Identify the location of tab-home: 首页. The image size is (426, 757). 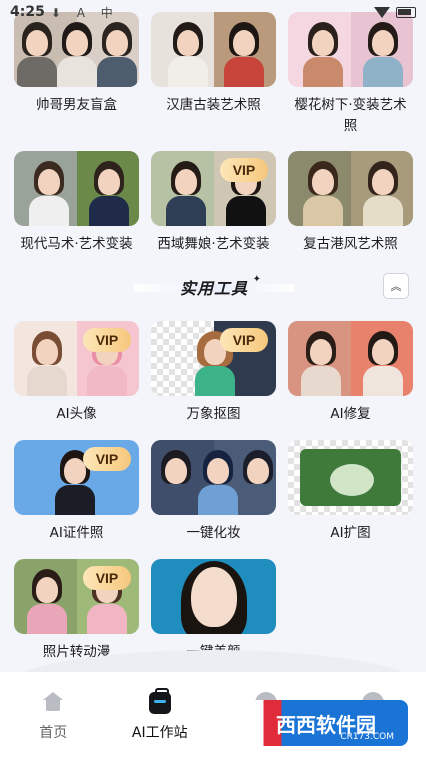
(53, 714).